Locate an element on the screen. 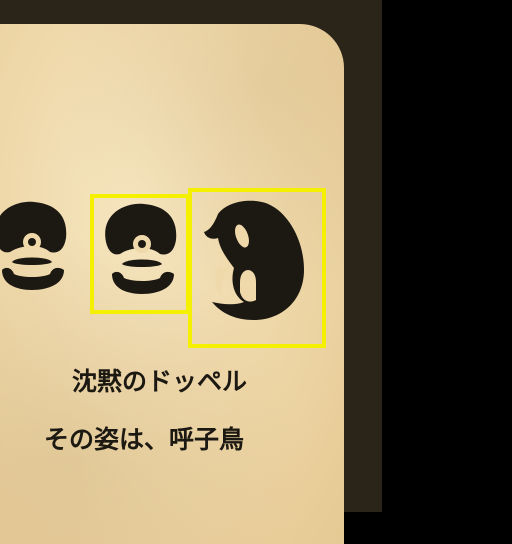 The width and height of the screenshot is (512, 544). card-subtitle: その姿は、呼子鳥 is located at coordinates (144, 439).